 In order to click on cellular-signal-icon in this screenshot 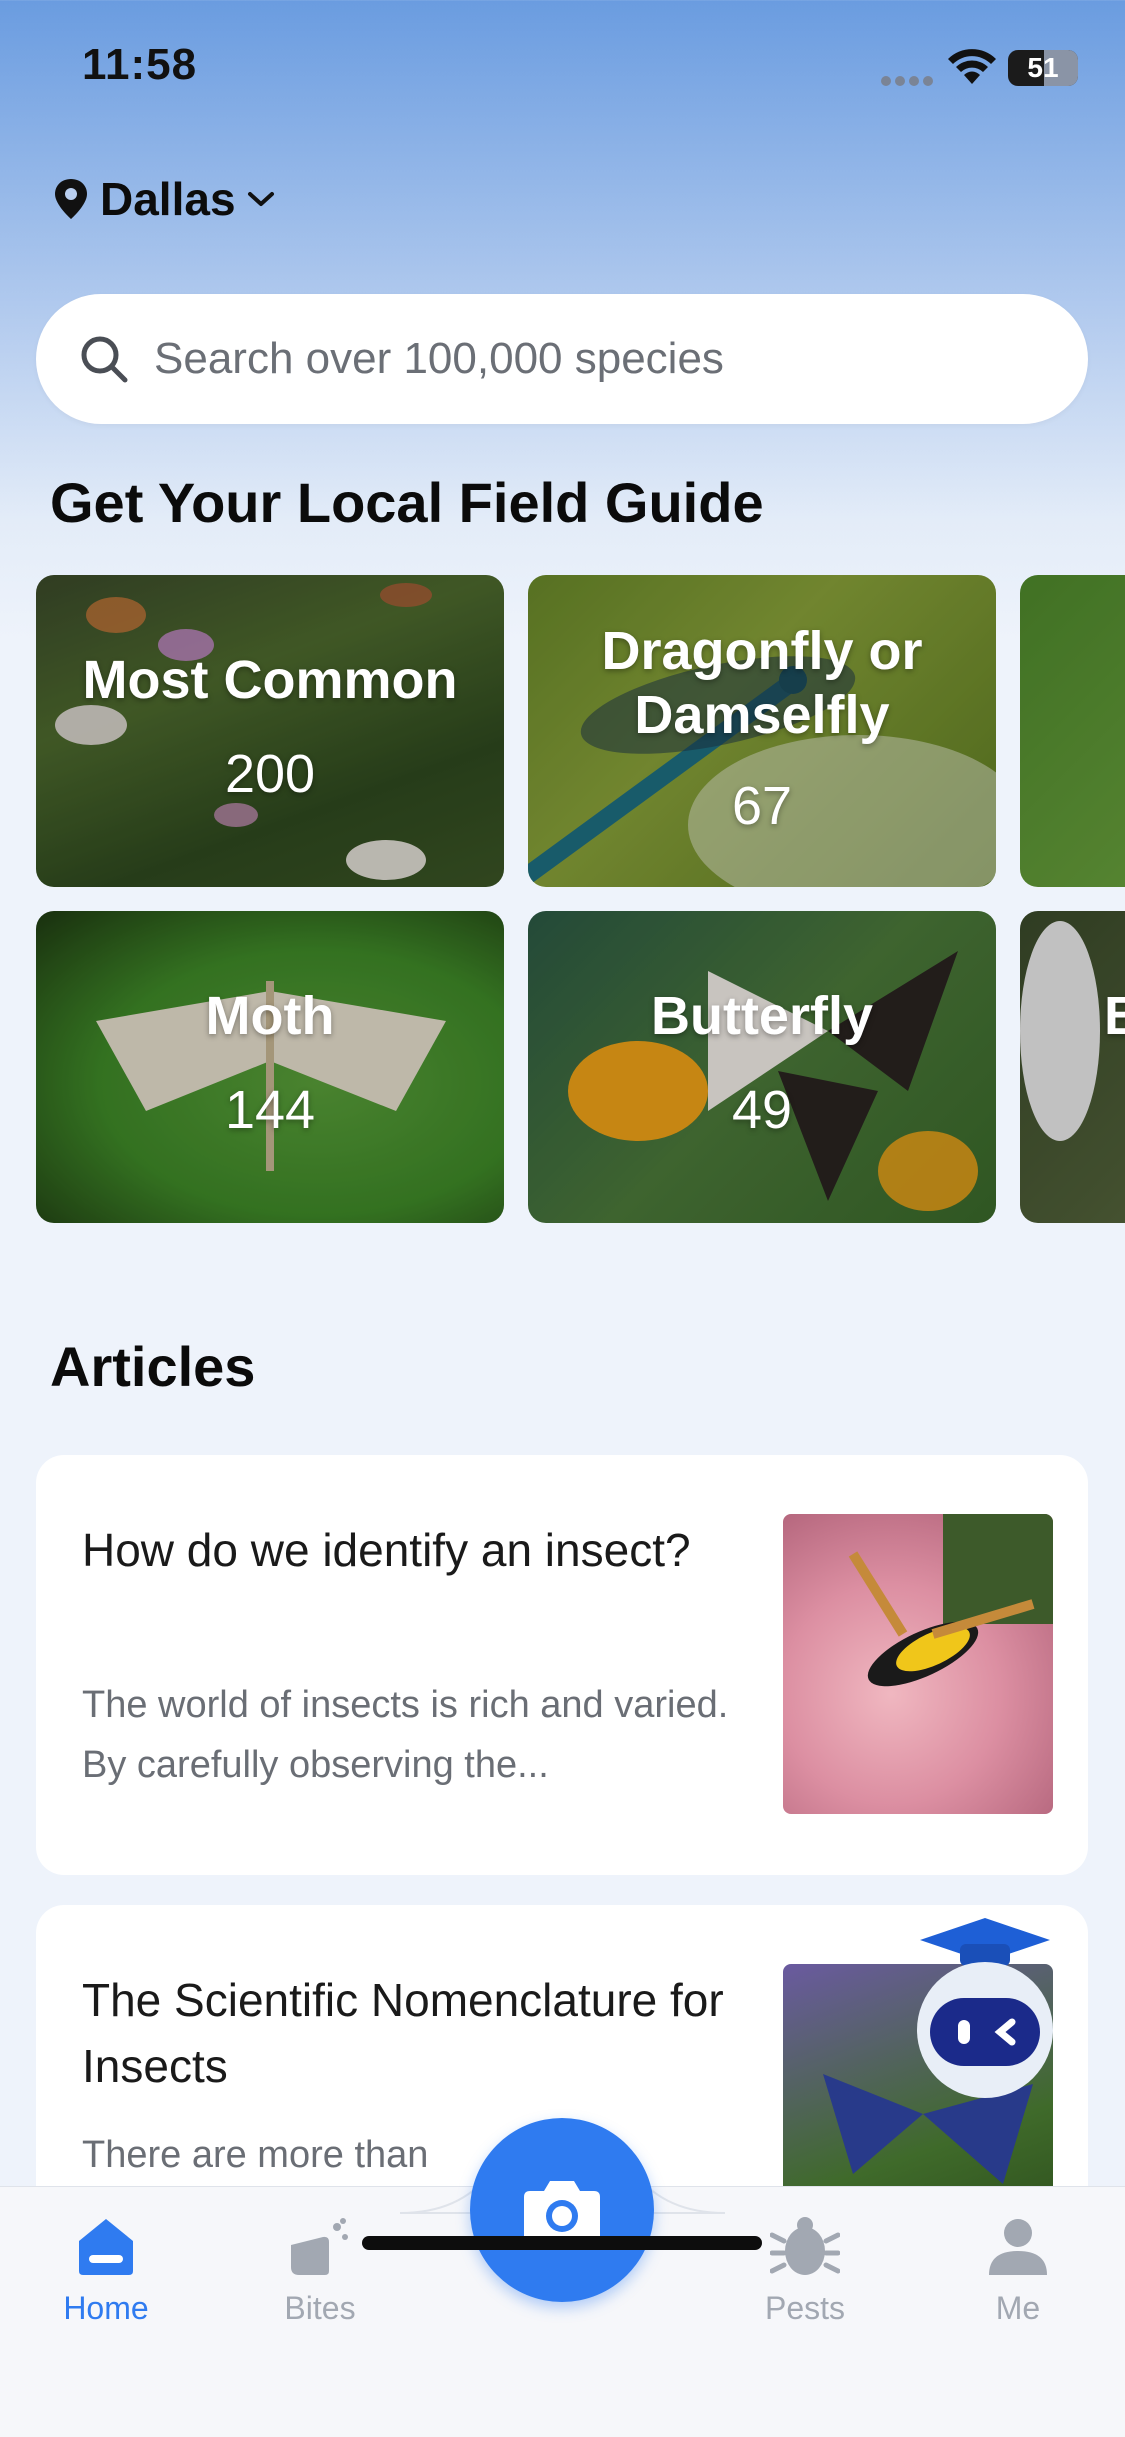, I will do `click(907, 81)`.